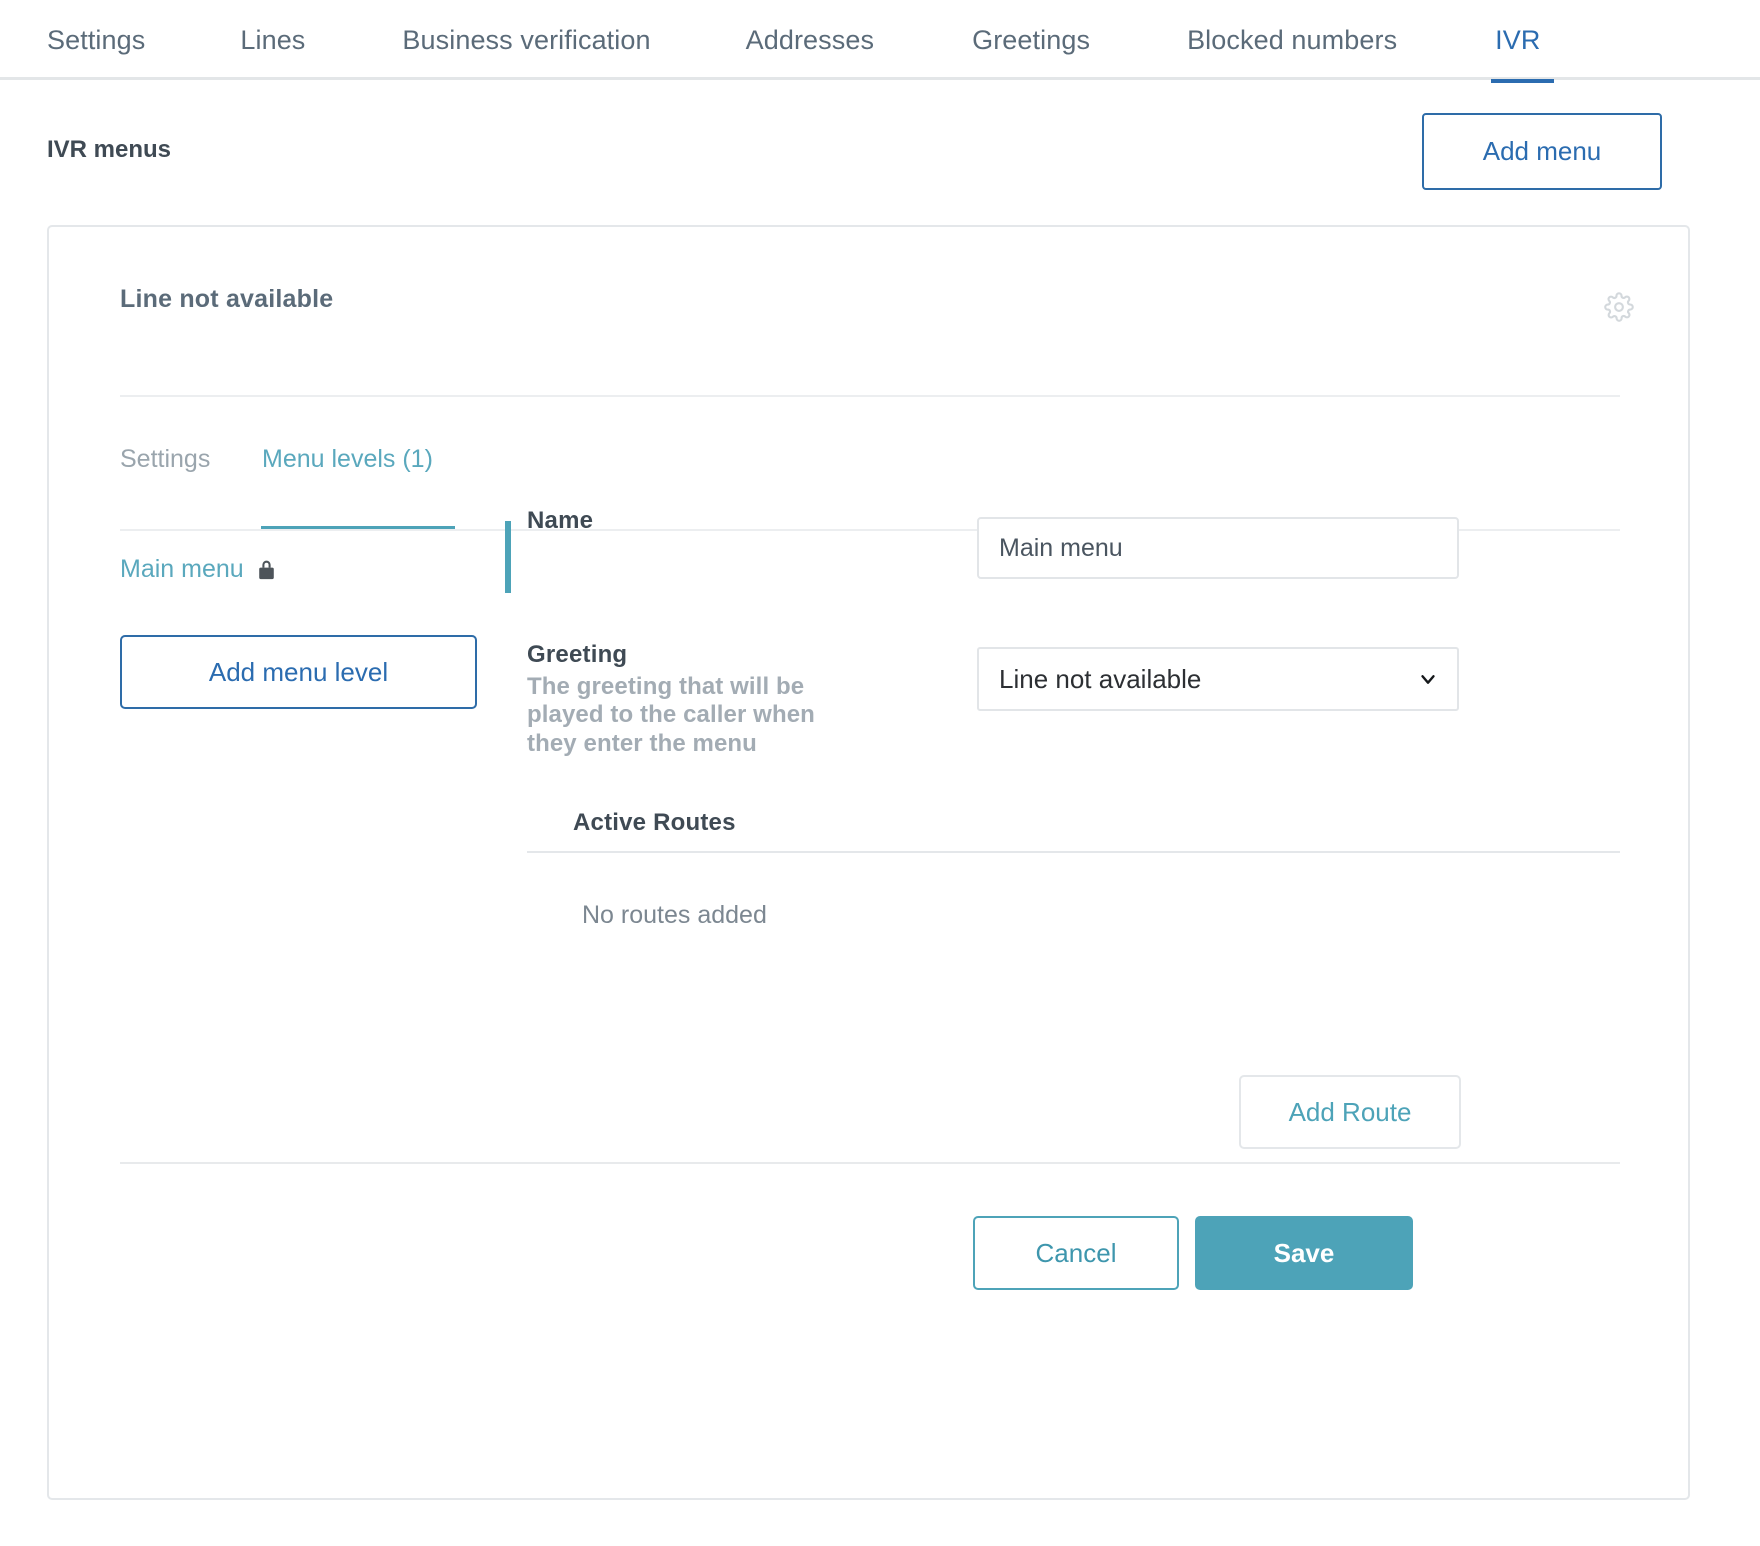 Image resolution: width=1760 pixels, height=1546 pixels. I want to click on menu-level-item-main-menu: Main menu, so click(310, 567).